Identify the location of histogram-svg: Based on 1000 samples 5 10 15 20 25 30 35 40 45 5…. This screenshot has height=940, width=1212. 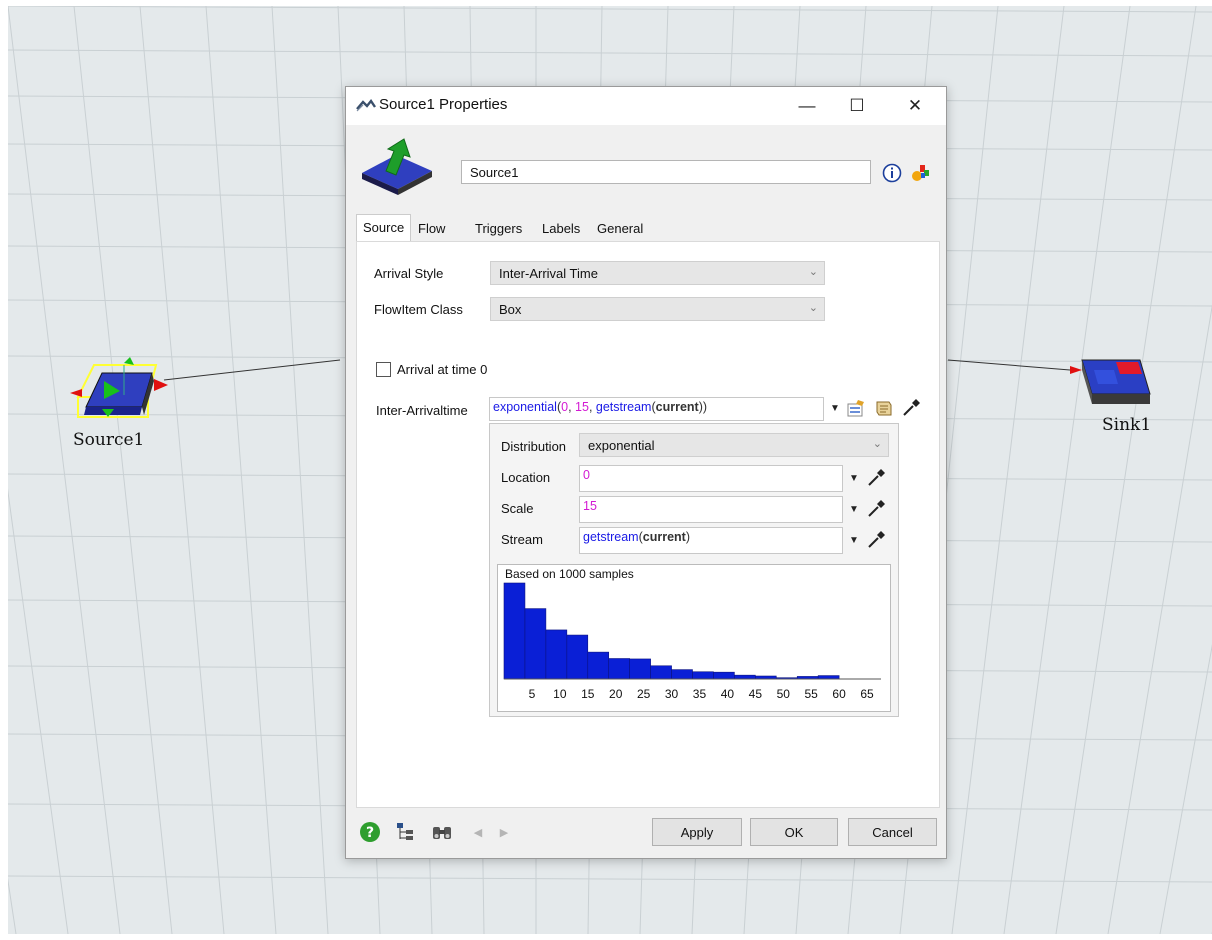
(692, 634).